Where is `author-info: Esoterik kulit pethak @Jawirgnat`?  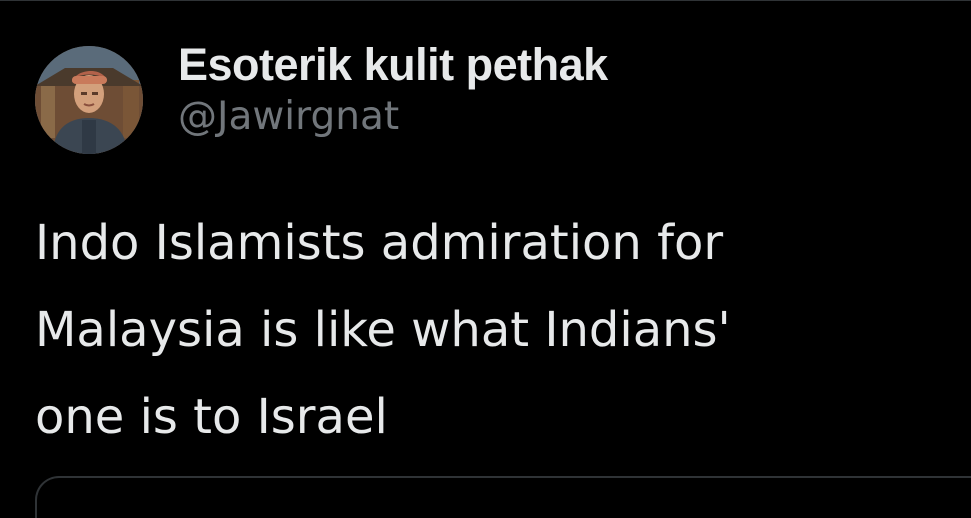 author-info: Esoterik kulit pethak @Jawirgnat is located at coordinates (393, 89).